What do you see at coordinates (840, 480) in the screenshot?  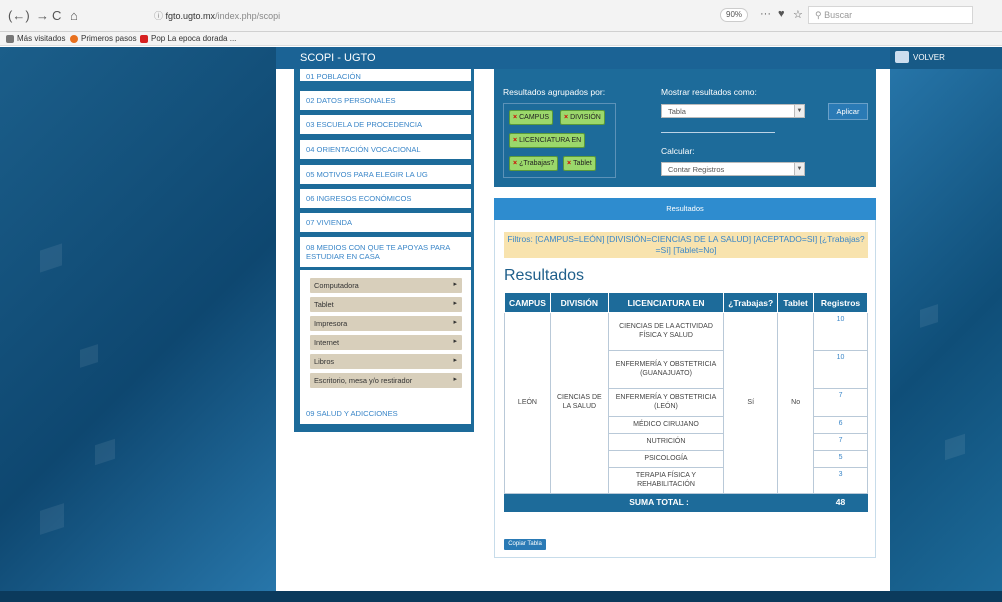 I see `registros-cell: 3` at bounding box center [840, 480].